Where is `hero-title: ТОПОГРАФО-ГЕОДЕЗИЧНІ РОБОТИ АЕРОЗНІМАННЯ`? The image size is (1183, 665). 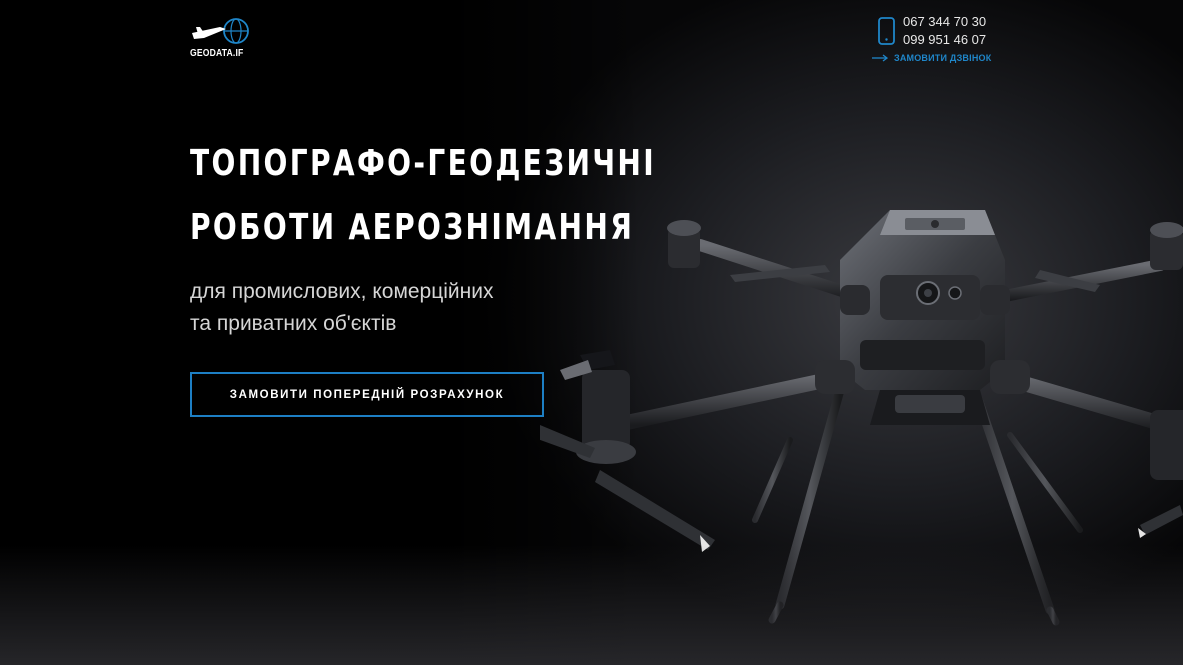 hero-title: ТОПОГРАФО-ГЕОДЕЗИЧНІ РОБОТИ АЕРОЗНІМАННЯ is located at coordinates (423, 196).